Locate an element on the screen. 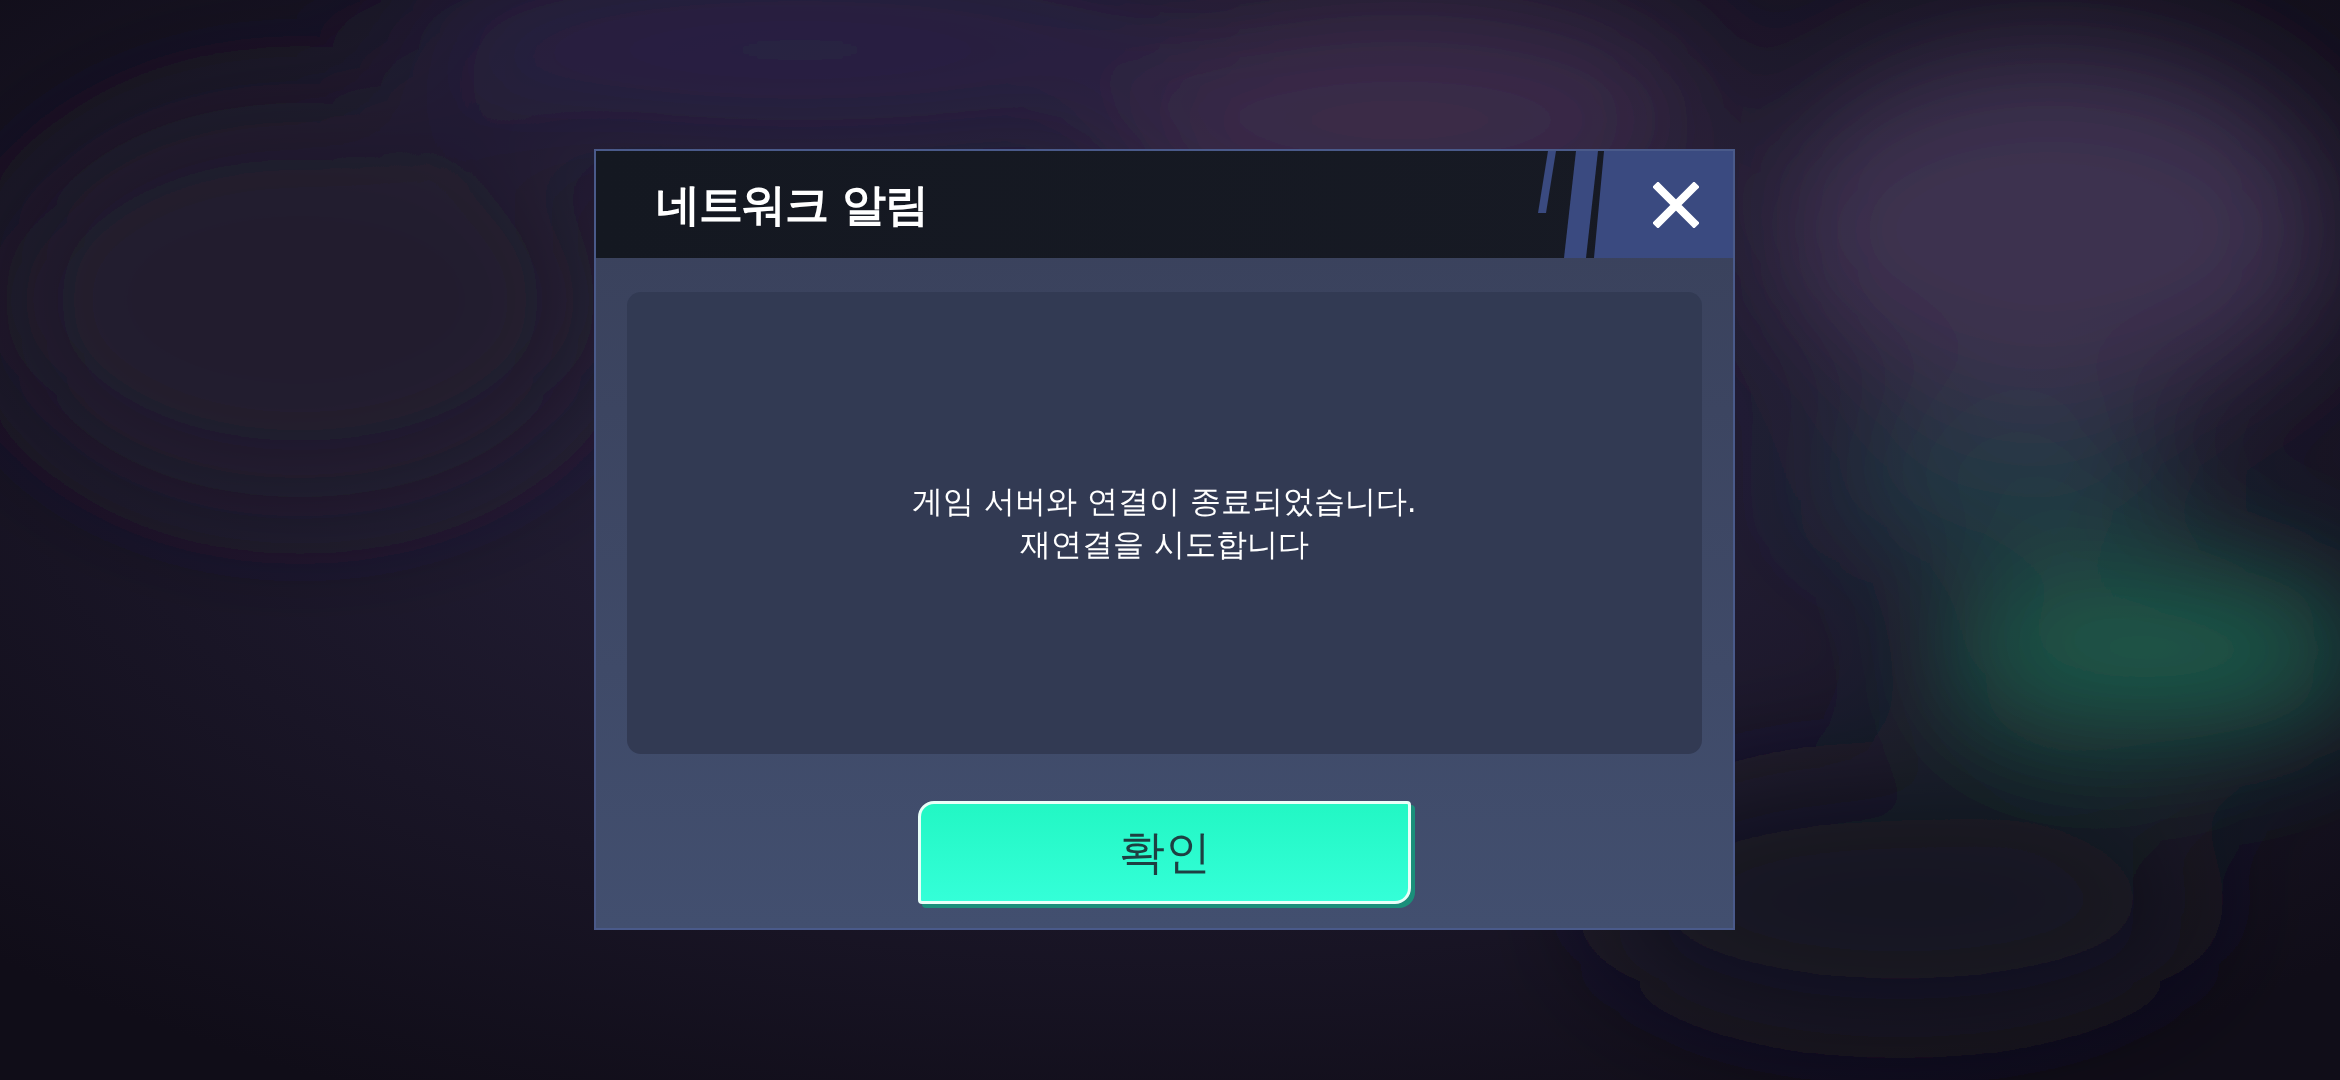 The image size is (2340, 1080). close-icon is located at coordinates (1675, 204).